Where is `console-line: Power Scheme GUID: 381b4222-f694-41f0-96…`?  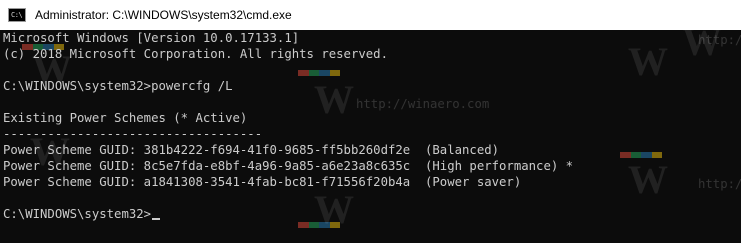
console-line: Power Scheme GUID: 381b4222-f694-41f0-96… is located at coordinates (251, 150).